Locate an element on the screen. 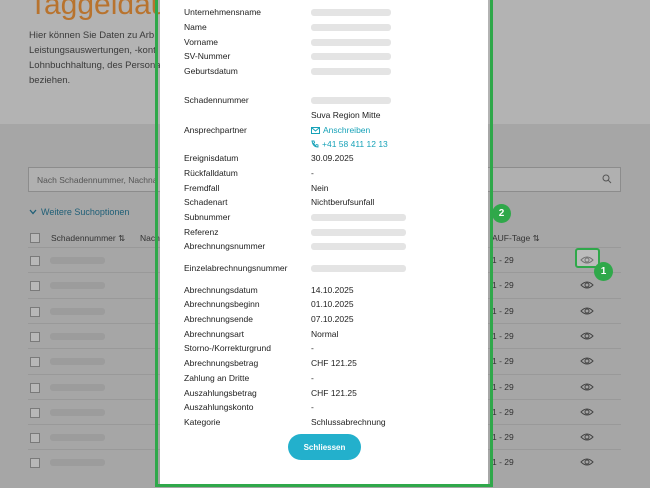 Image resolution: width=650 pixels, height=488 pixels. field-label: Einzelabrechnungsnummer is located at coordinates (236, 268).